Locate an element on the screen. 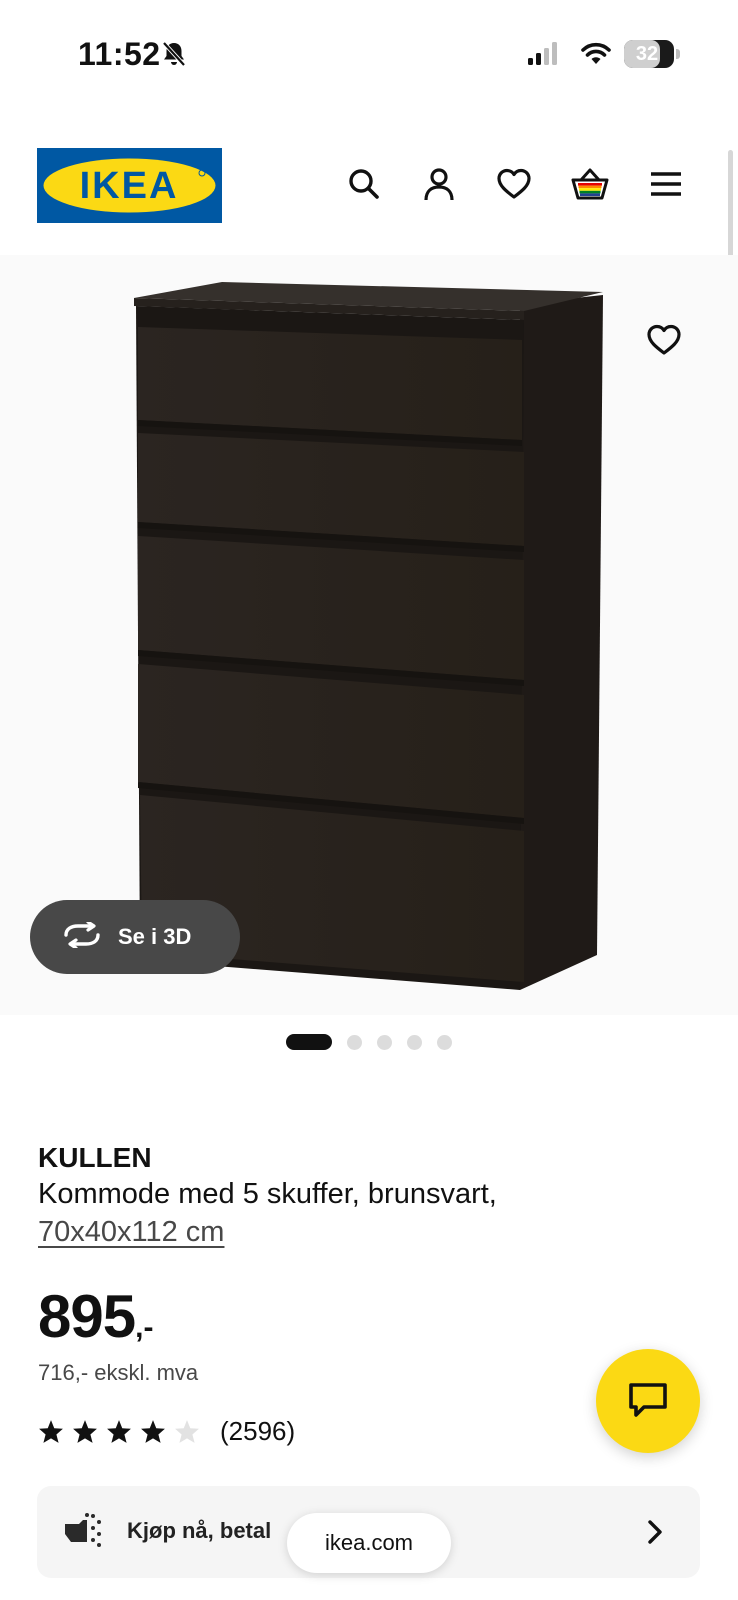  view-in-3d-button: Se i 3D is located at coordinates (135, 937).